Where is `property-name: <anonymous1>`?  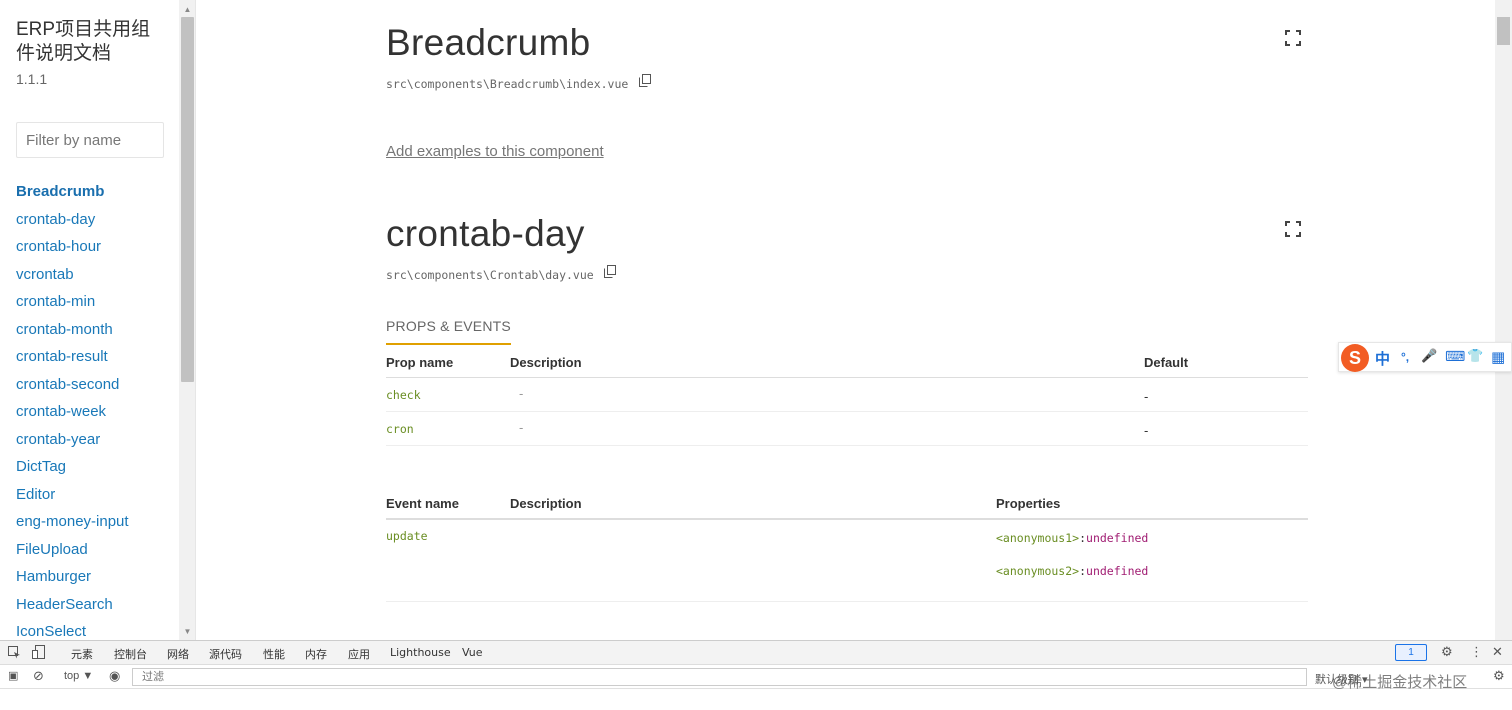 property-name: <anonymous1> is located at coordinates (1038, 538).